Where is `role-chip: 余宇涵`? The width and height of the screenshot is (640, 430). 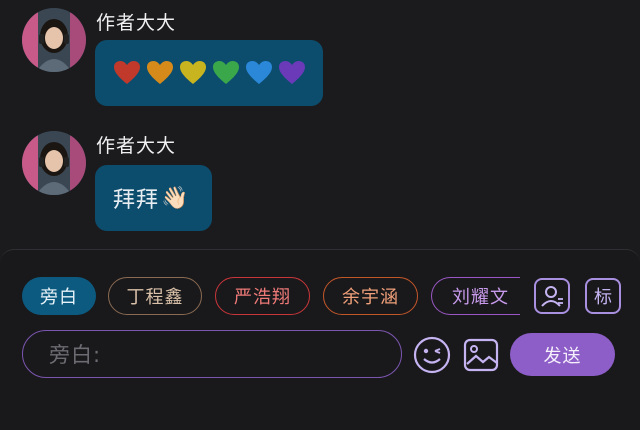 role-chip: 余宇涵 is located at coordinates (370, 296).